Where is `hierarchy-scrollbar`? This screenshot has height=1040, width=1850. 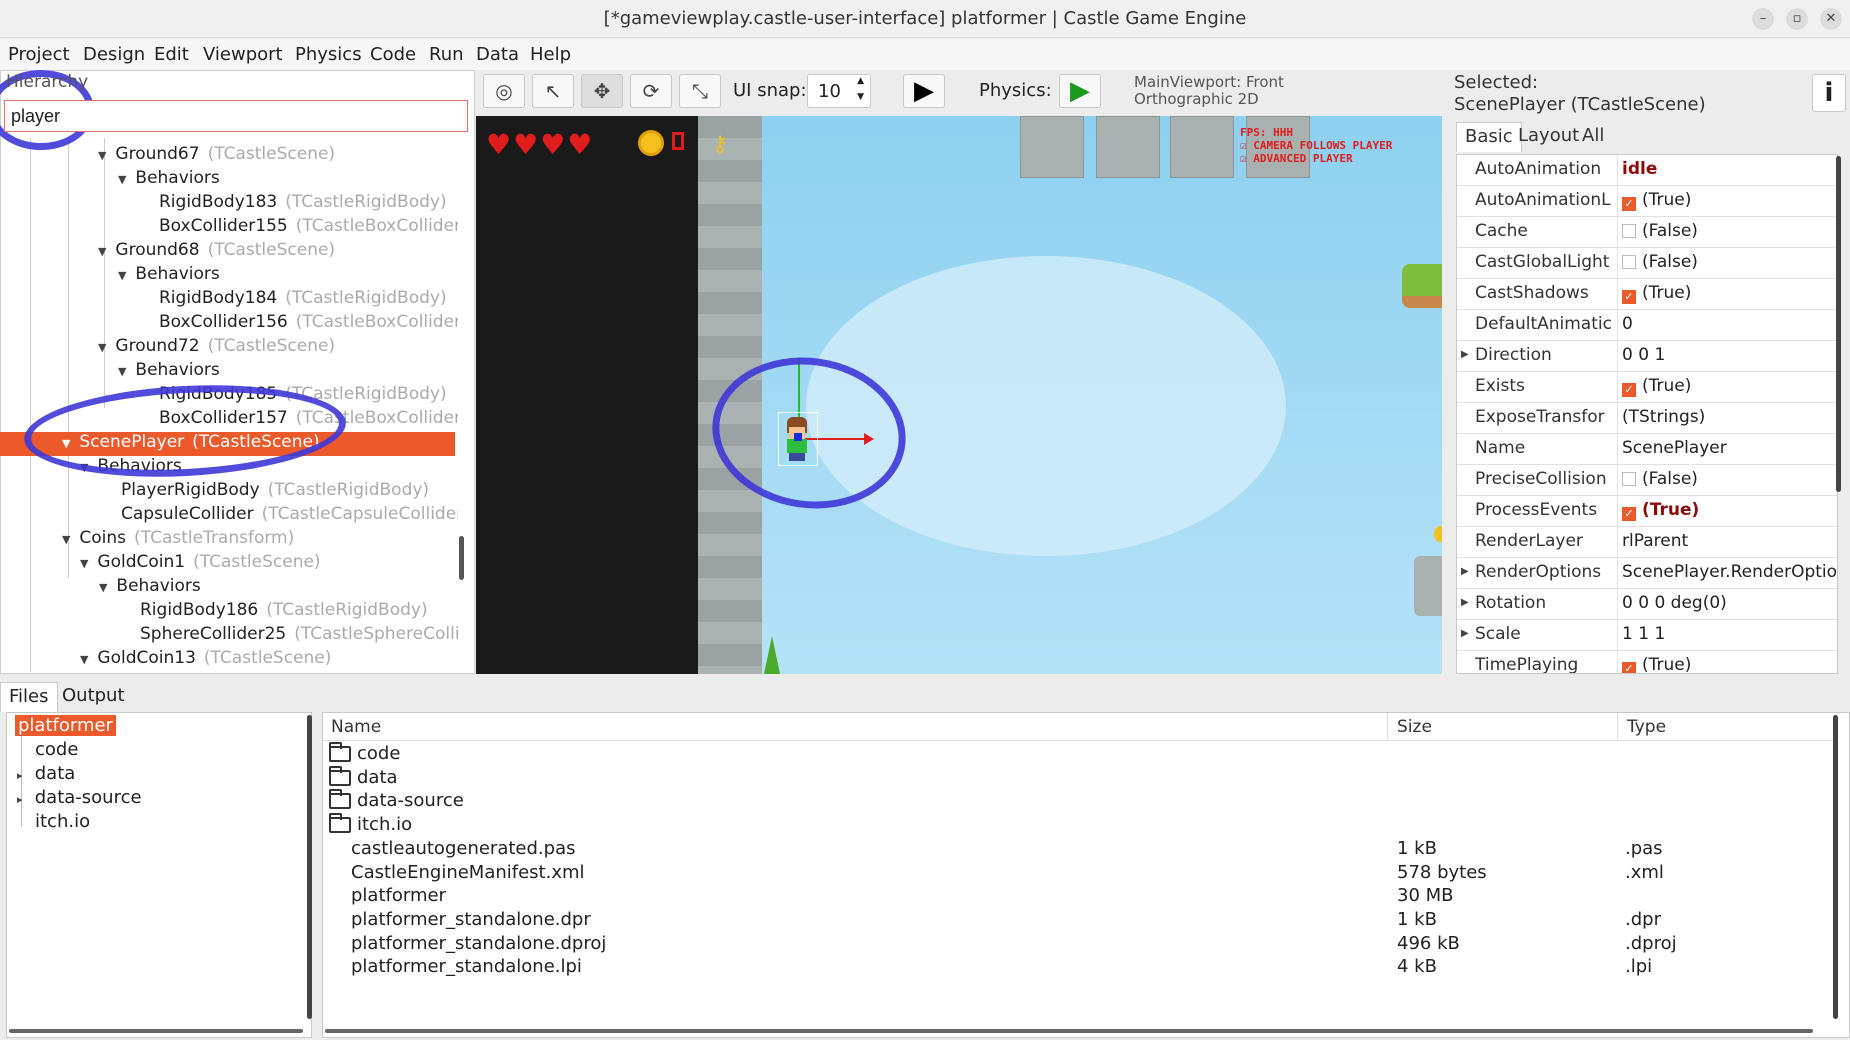 hierarchy-scrollbar is located at coordinates (461, 558).